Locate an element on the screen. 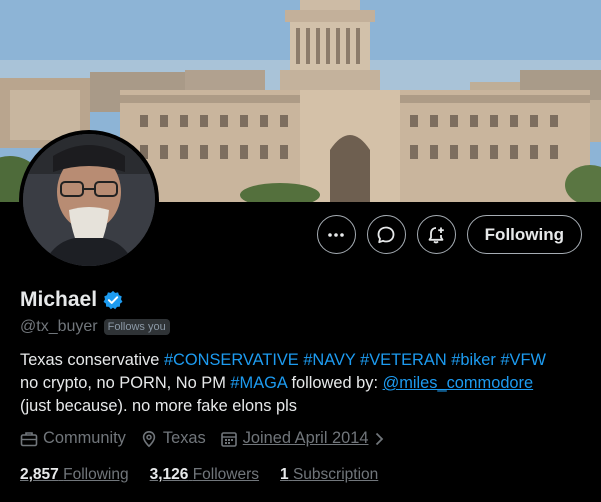 Image resolution: width=601 pixels, height=502 pixels. profile-meta: Community Texas Joined April 2014 is located at coordinates (202, 438).